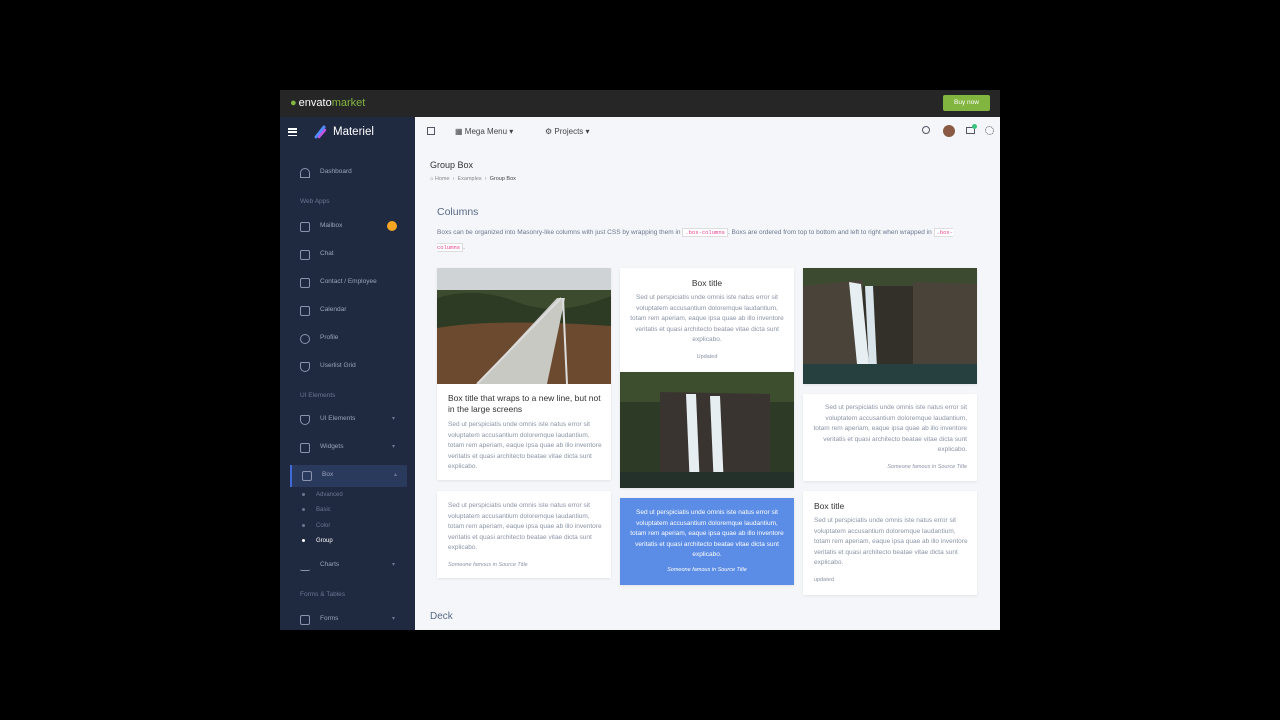  Describe the element at coordinates (305, 448) in the screenshot. I see `widgets-icon` at that location.